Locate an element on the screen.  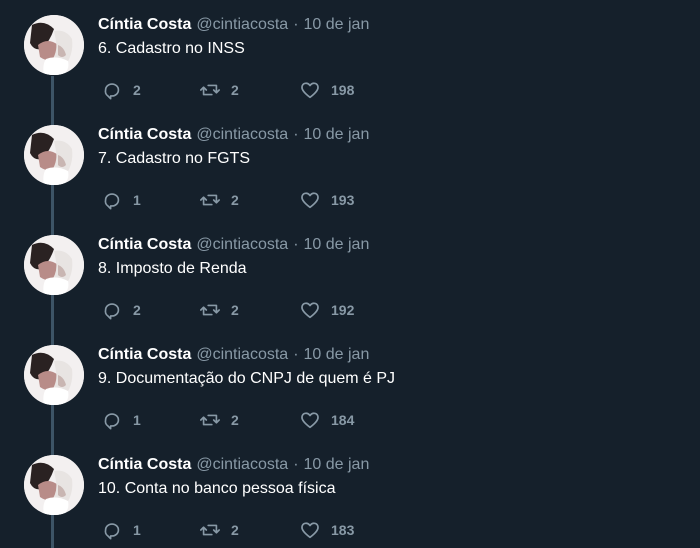
like-count: 193 is located at coordinates (343, 200).